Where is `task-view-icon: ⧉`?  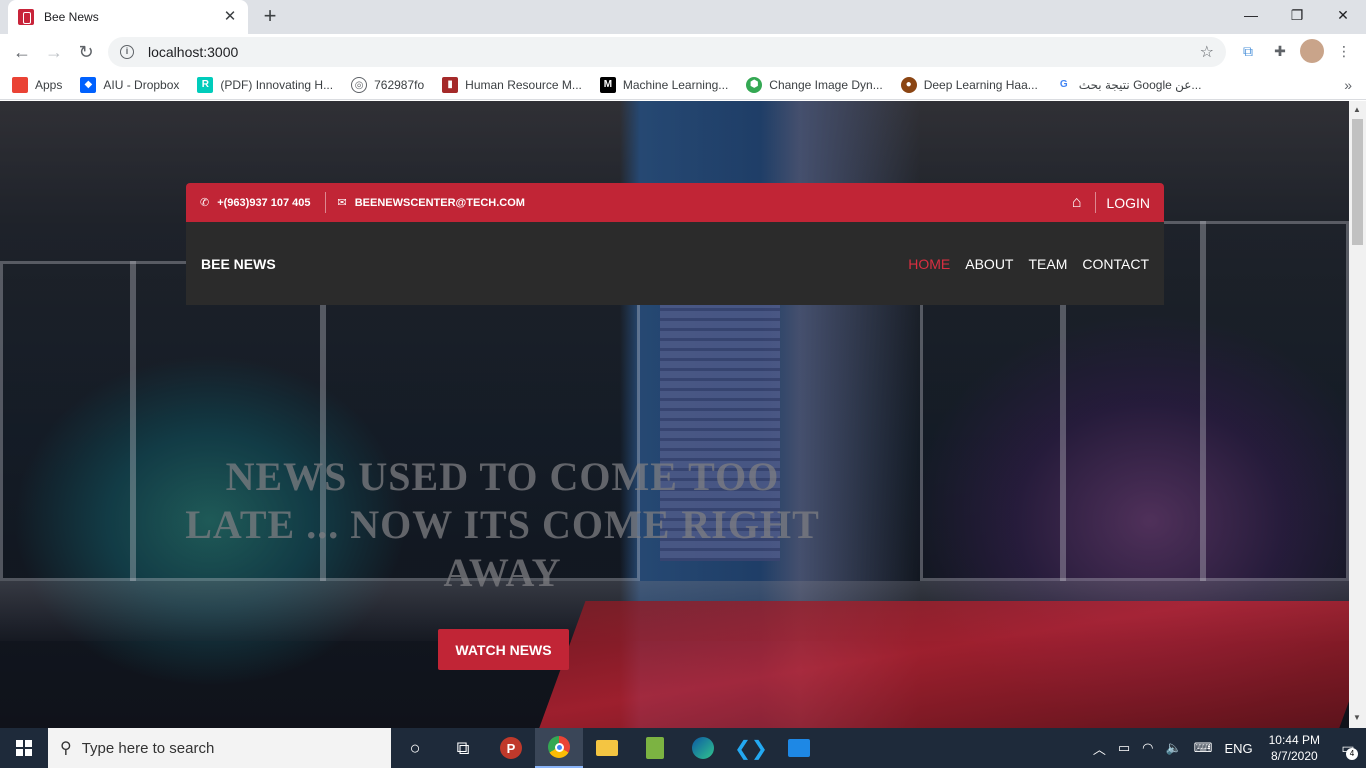 task-view-icon: ⧉ is located at coordinates (463, 748).